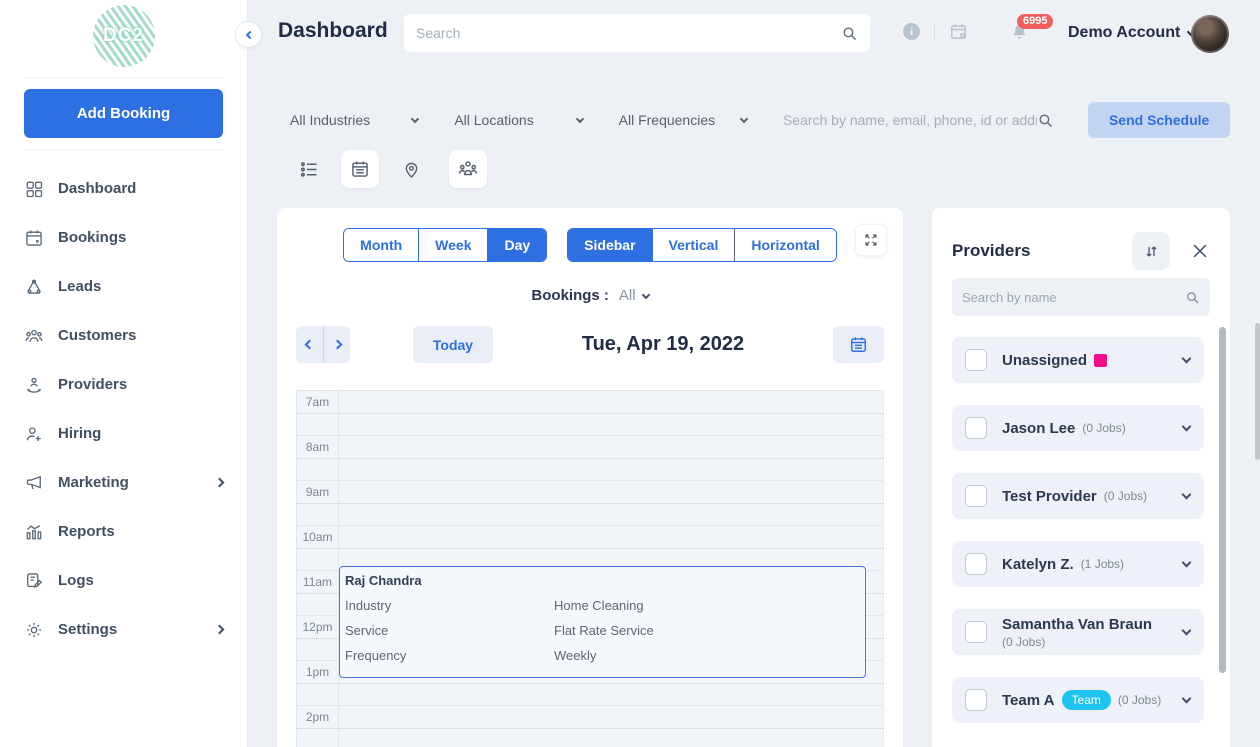 This screenshot has height=747, width=1260. What do you see at coordinates (911, 31) in the screenshot?
I see `info-icon: i` at bounding box center [911, 31].